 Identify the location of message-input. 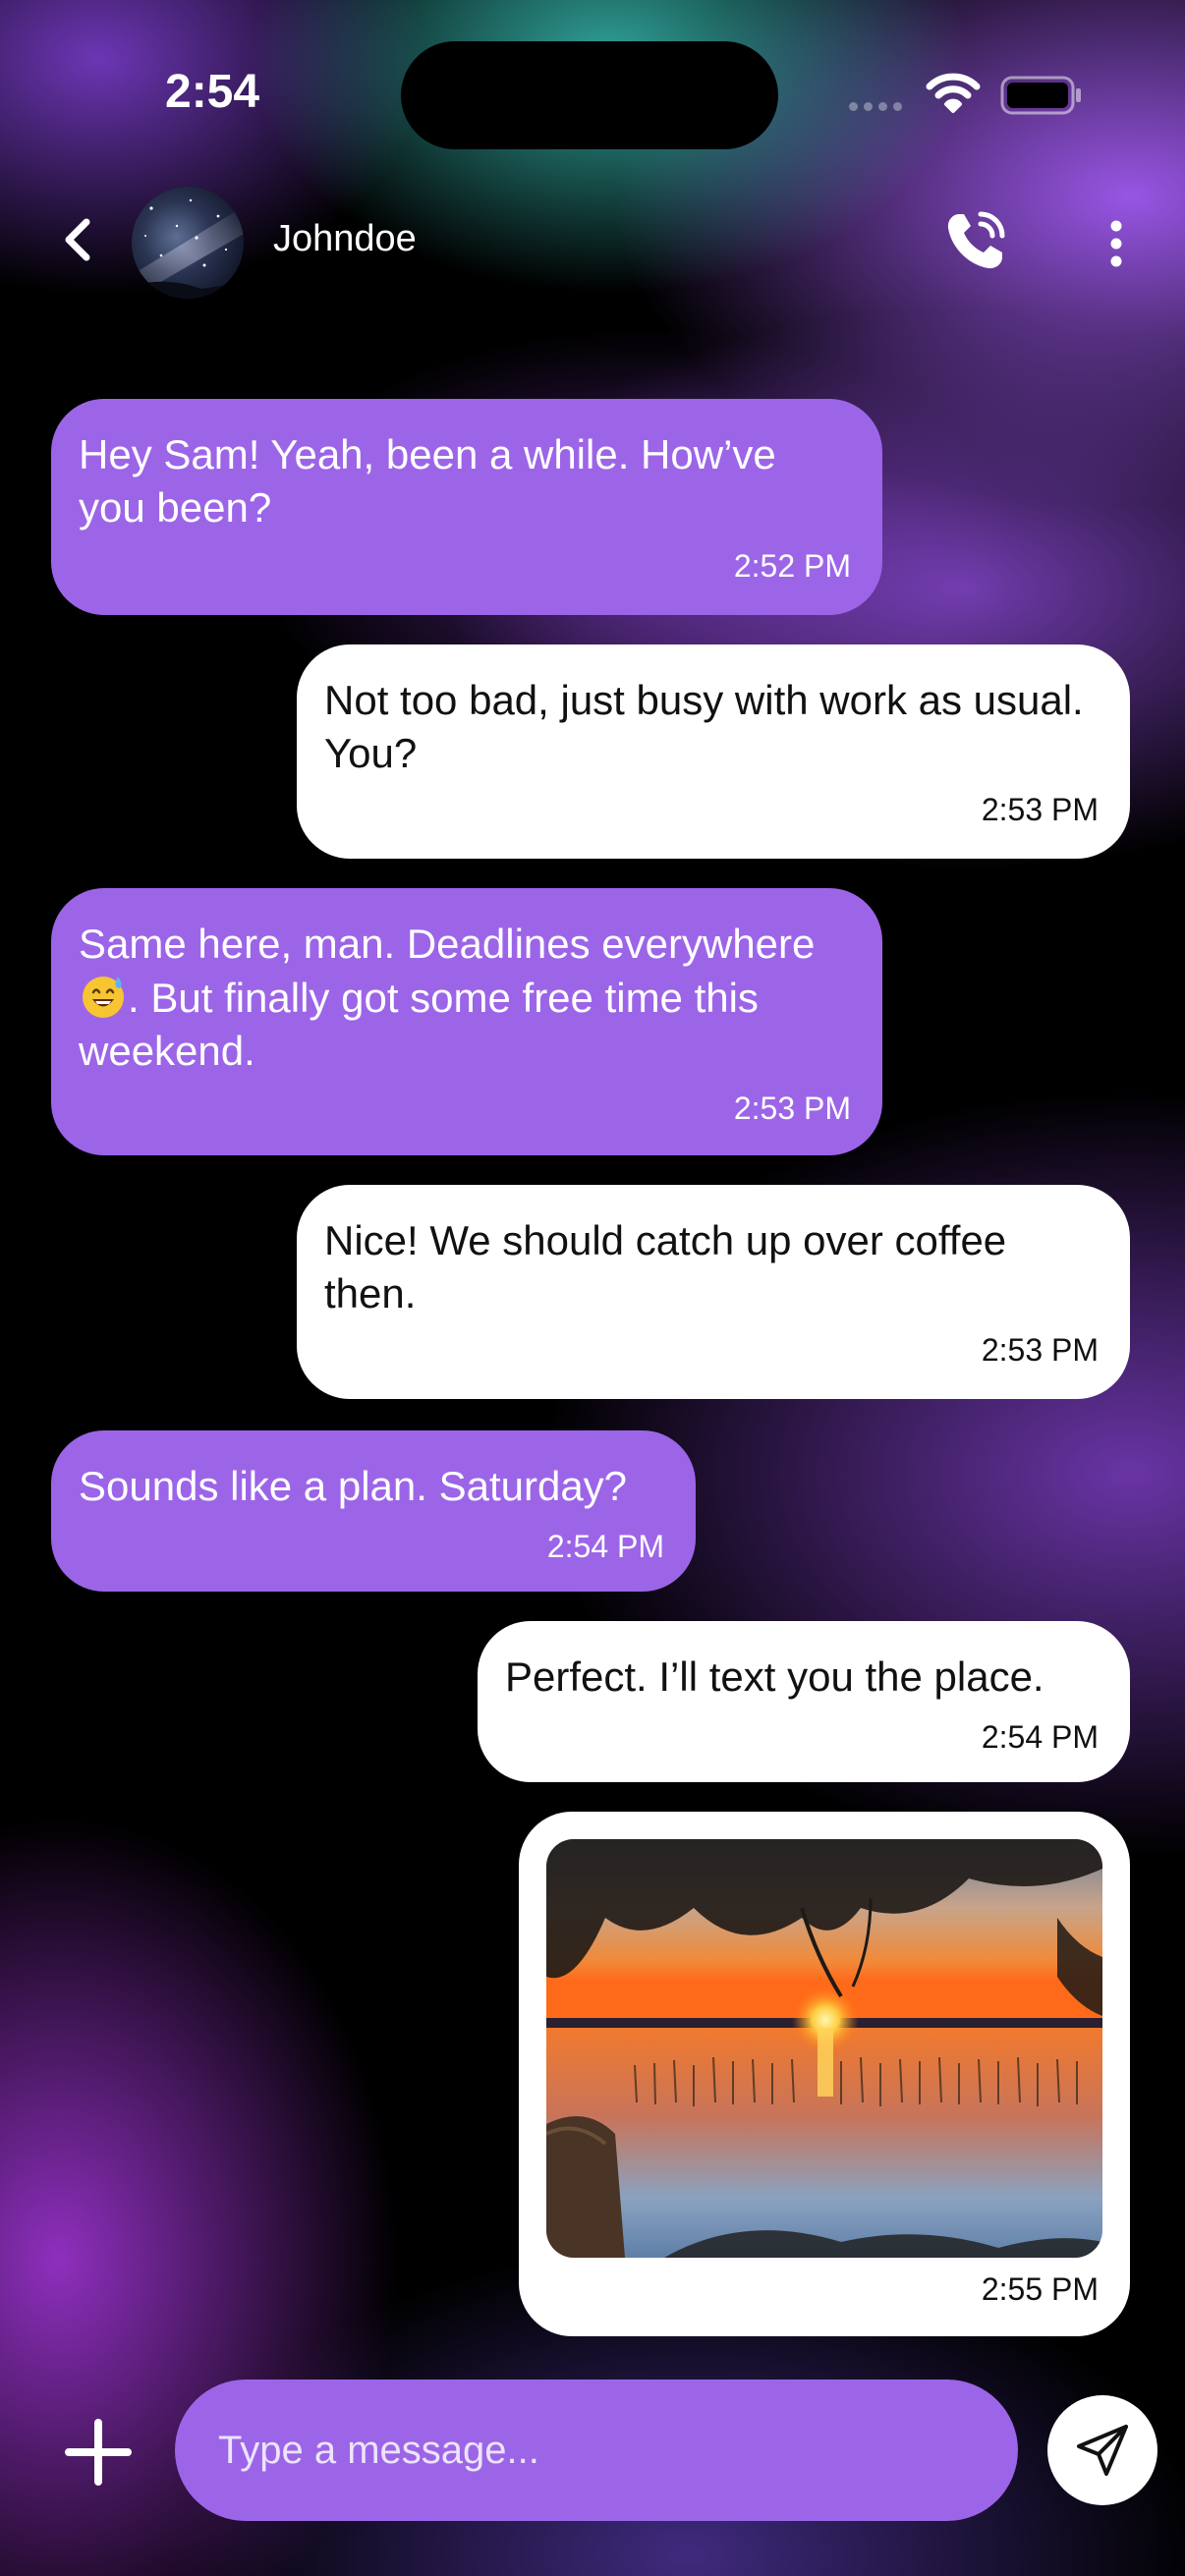
(596, 2450).